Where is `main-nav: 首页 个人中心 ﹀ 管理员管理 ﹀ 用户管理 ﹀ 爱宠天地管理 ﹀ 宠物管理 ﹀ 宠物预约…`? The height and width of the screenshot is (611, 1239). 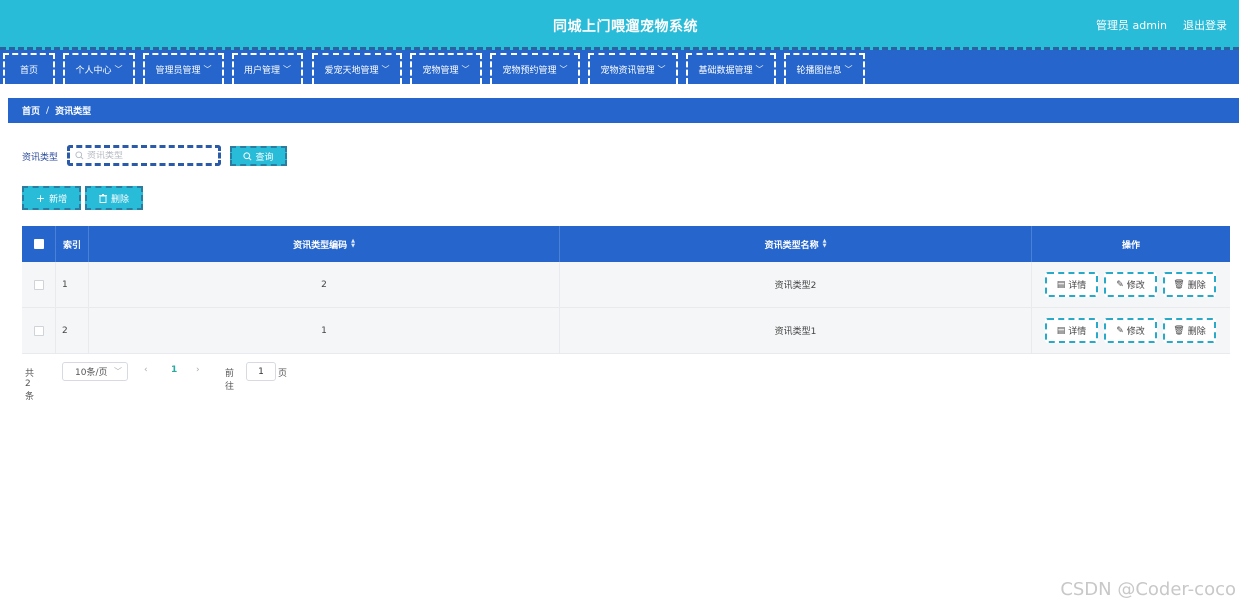
main-nav: 首页 个人中心 ﹀ 管理员管理 ﹀ 用户管理 ﹀ 爱宠天地管理 ﹀ 宠物管理 ﹀ 宠物预约… is located at coordinates (619, 67).